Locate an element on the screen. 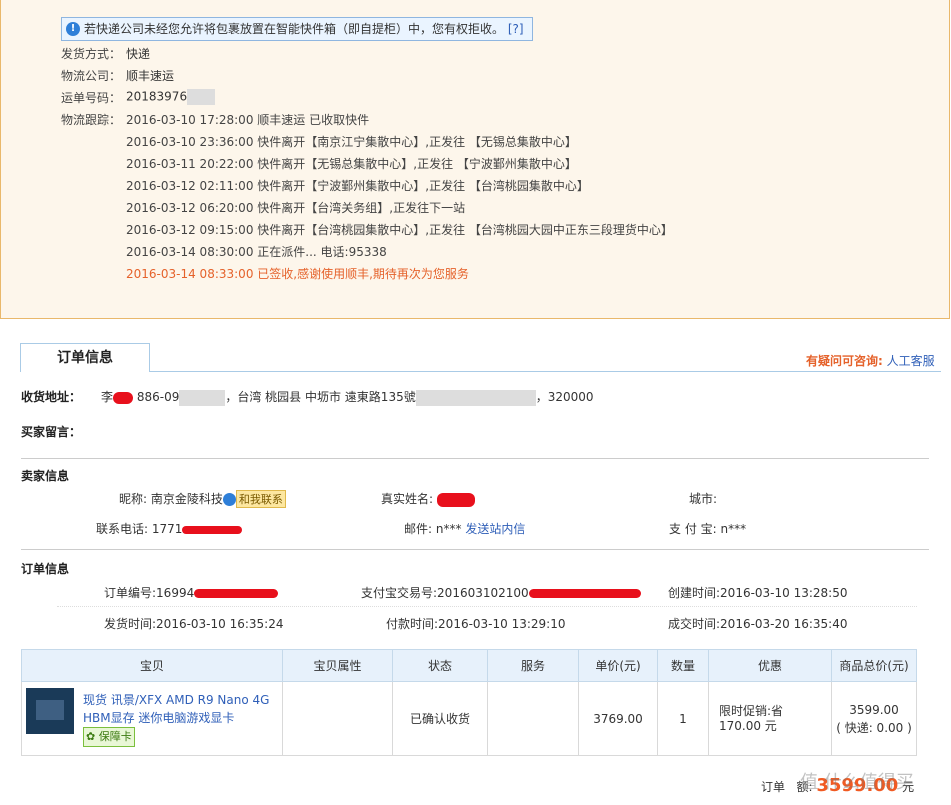 This screenshot has width=951, height=805. seller-mail-row: 邮件: n*** 发送站内信 is located at coordinates (464, 528).